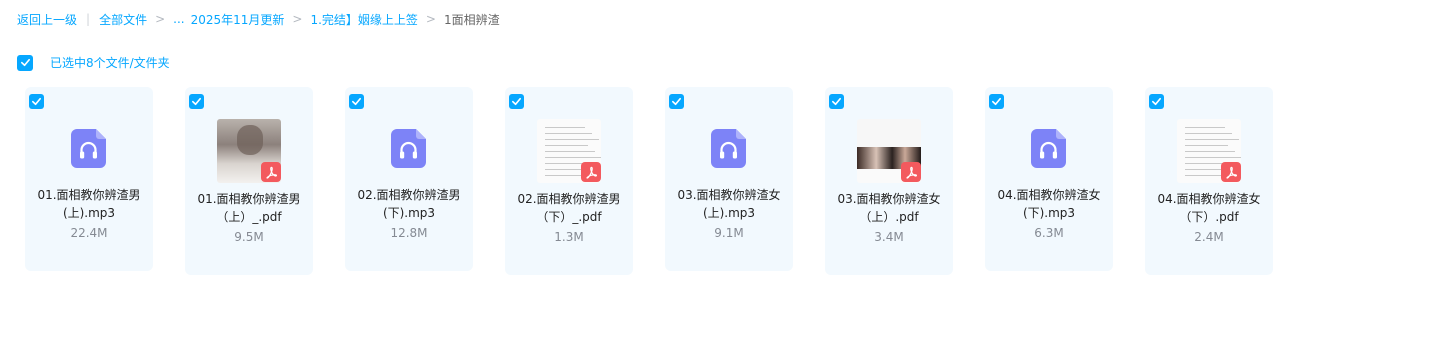 The image size is (1443, 337). Describe the element at coordinates (729, 233) in the screenshot. I see `file-size: 9.1M` at that location.